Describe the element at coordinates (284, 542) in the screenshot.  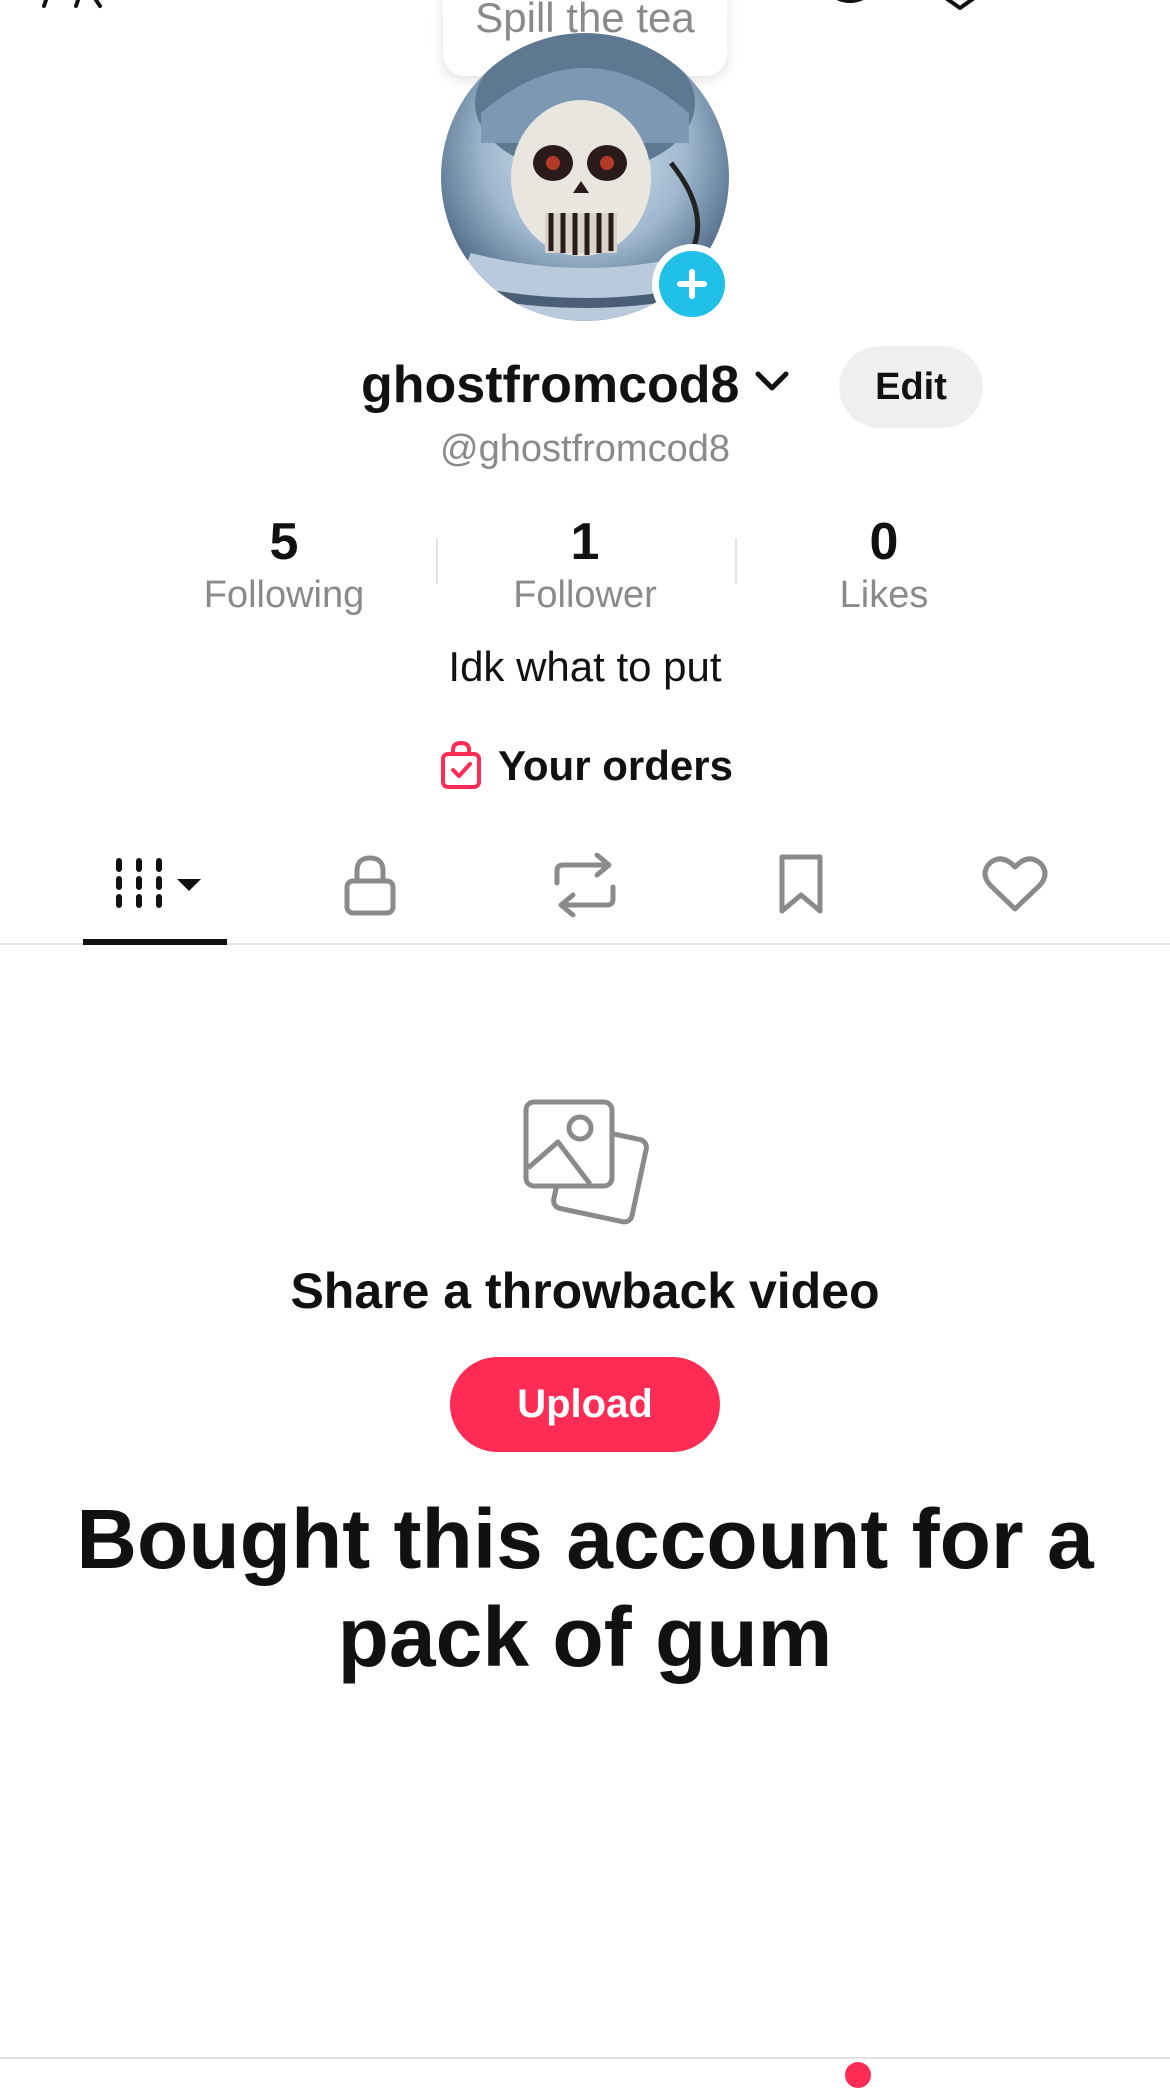
I see `stat-following-value: 5` at that location.